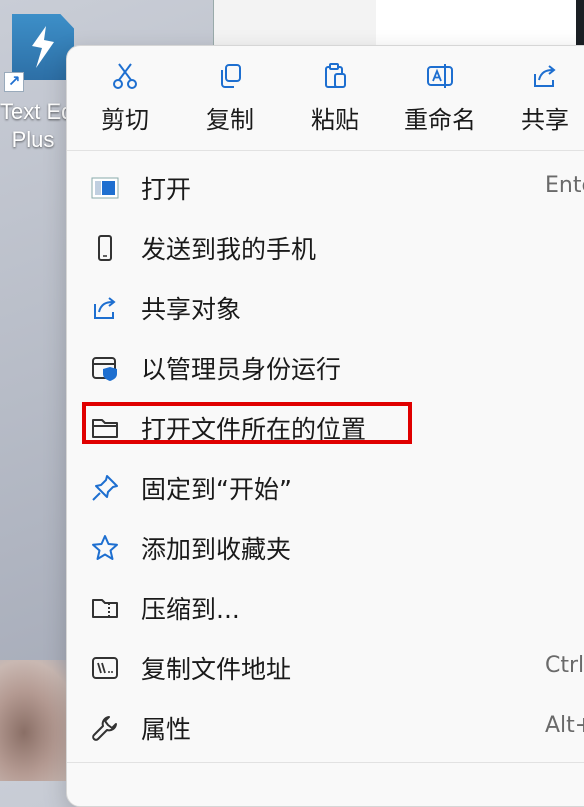 The width and height of the screenshot is (584, 807). I want to click on wrench-icon, so click(104, 728).